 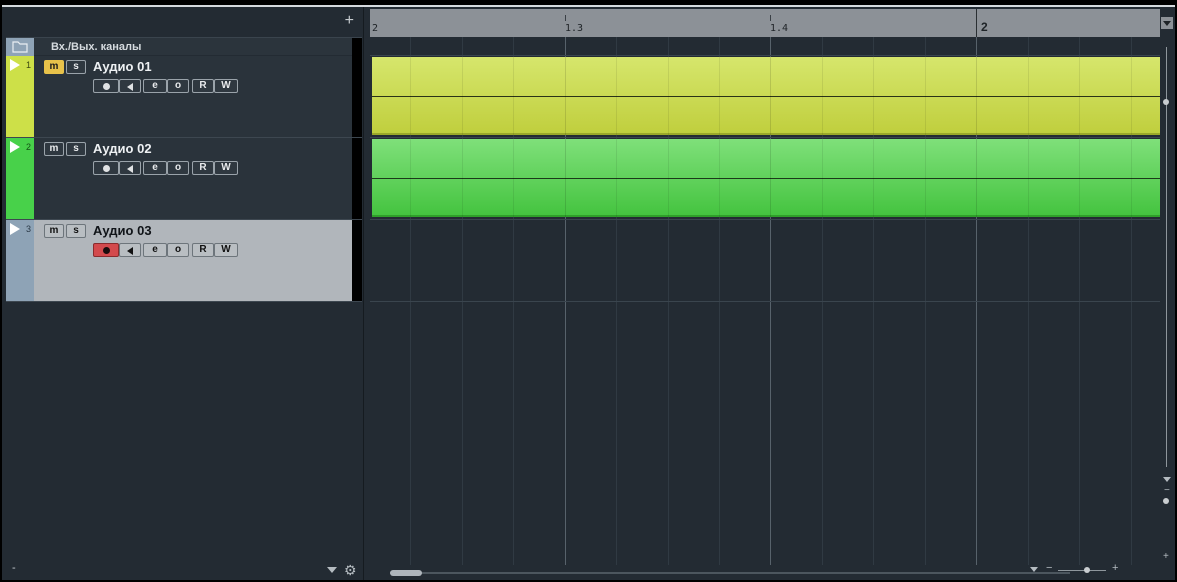 I want to click on ruler: 2 1.3 1.4 2, so click(x=765, y=23).